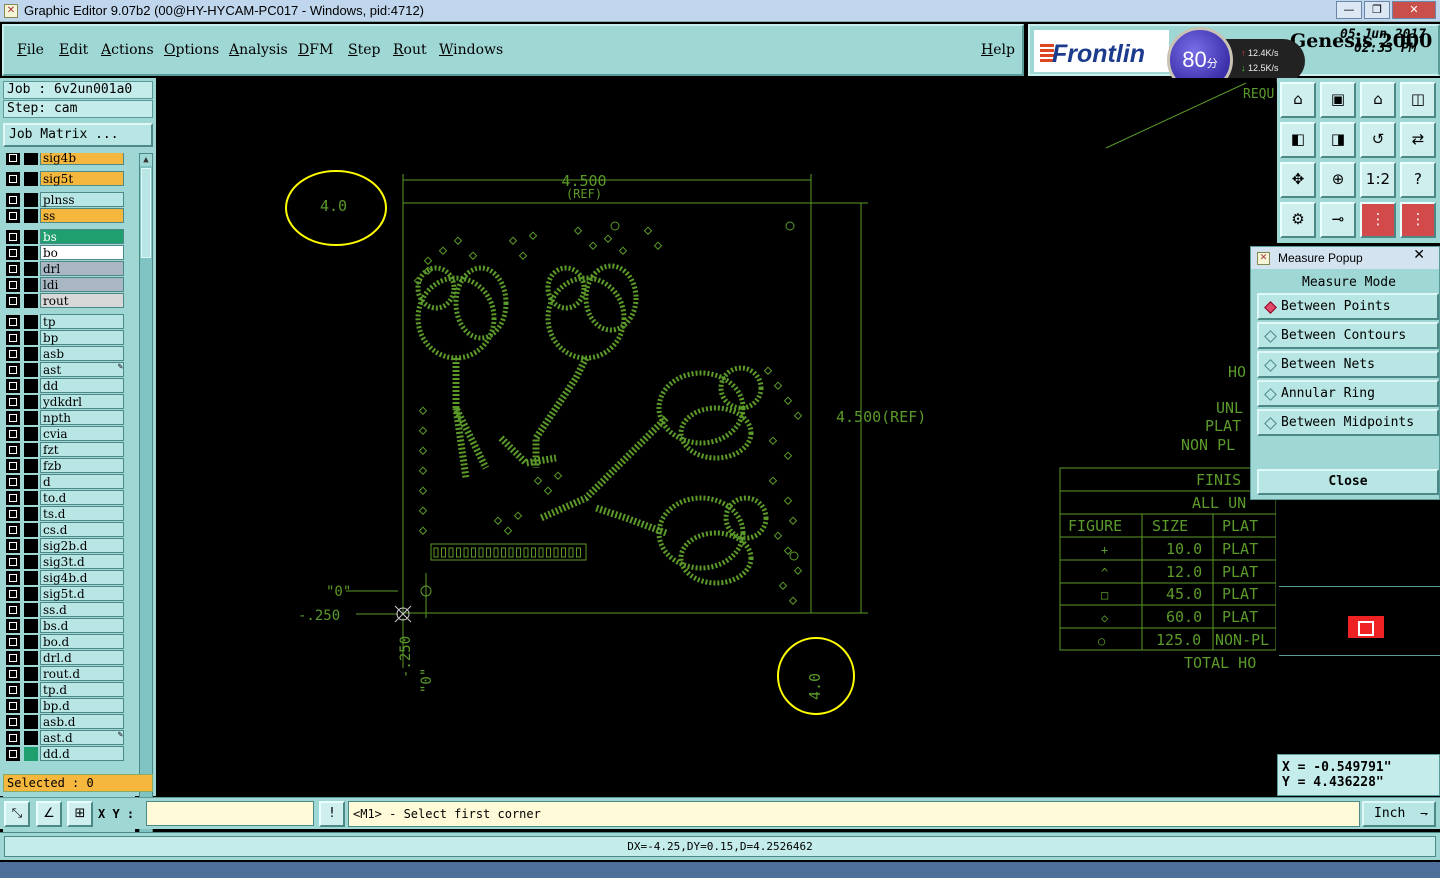 The width and height of the screenshot is (1440, 878). I want to click on layer-row: tp.d, so click(69, 689).